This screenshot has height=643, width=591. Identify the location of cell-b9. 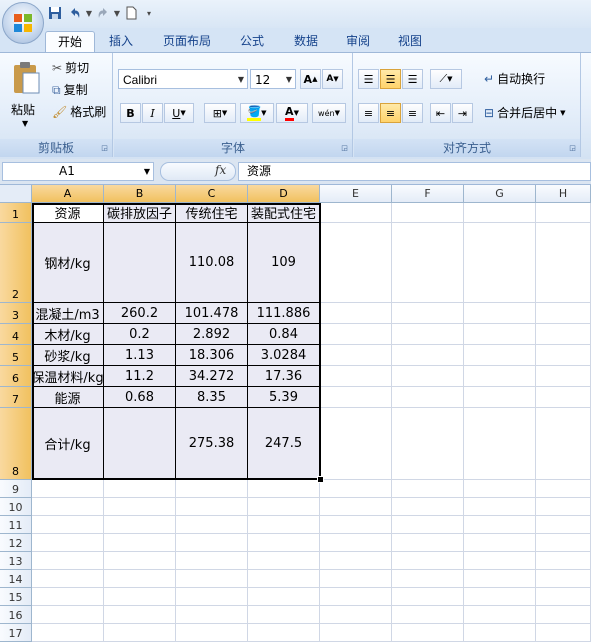
(140, 489).